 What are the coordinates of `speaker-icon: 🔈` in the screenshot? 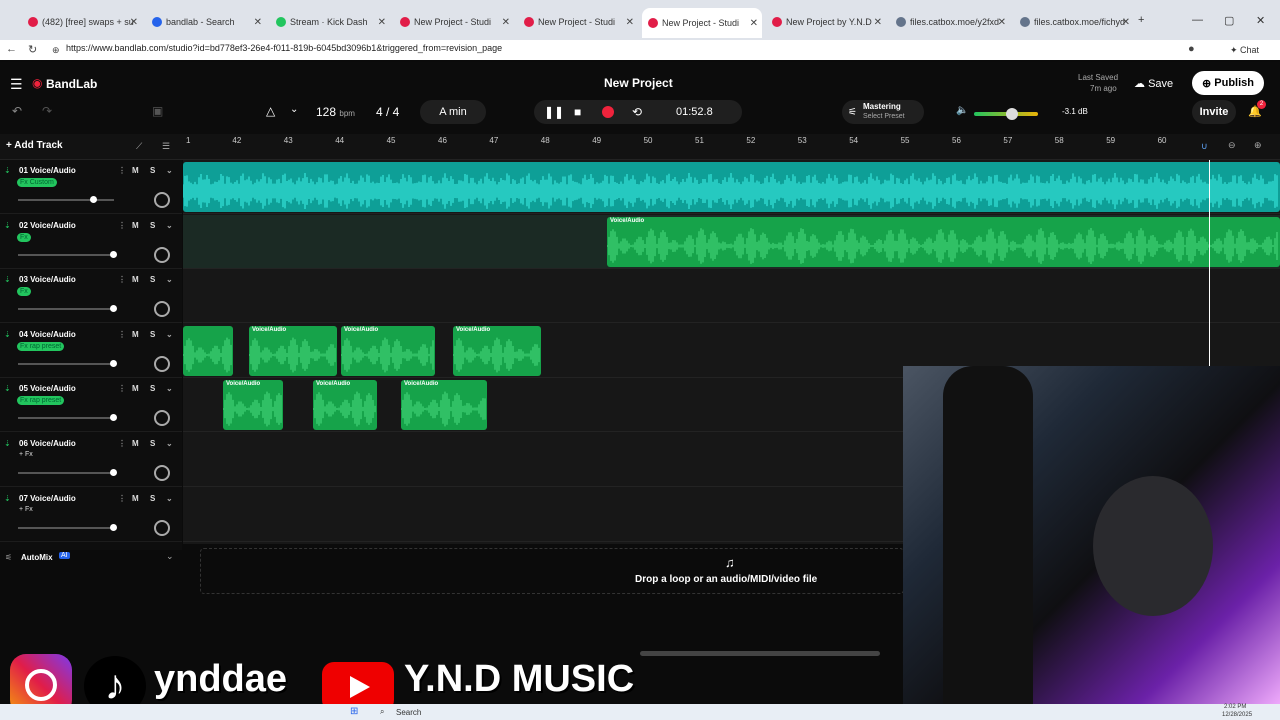 It's located at (962, 110).